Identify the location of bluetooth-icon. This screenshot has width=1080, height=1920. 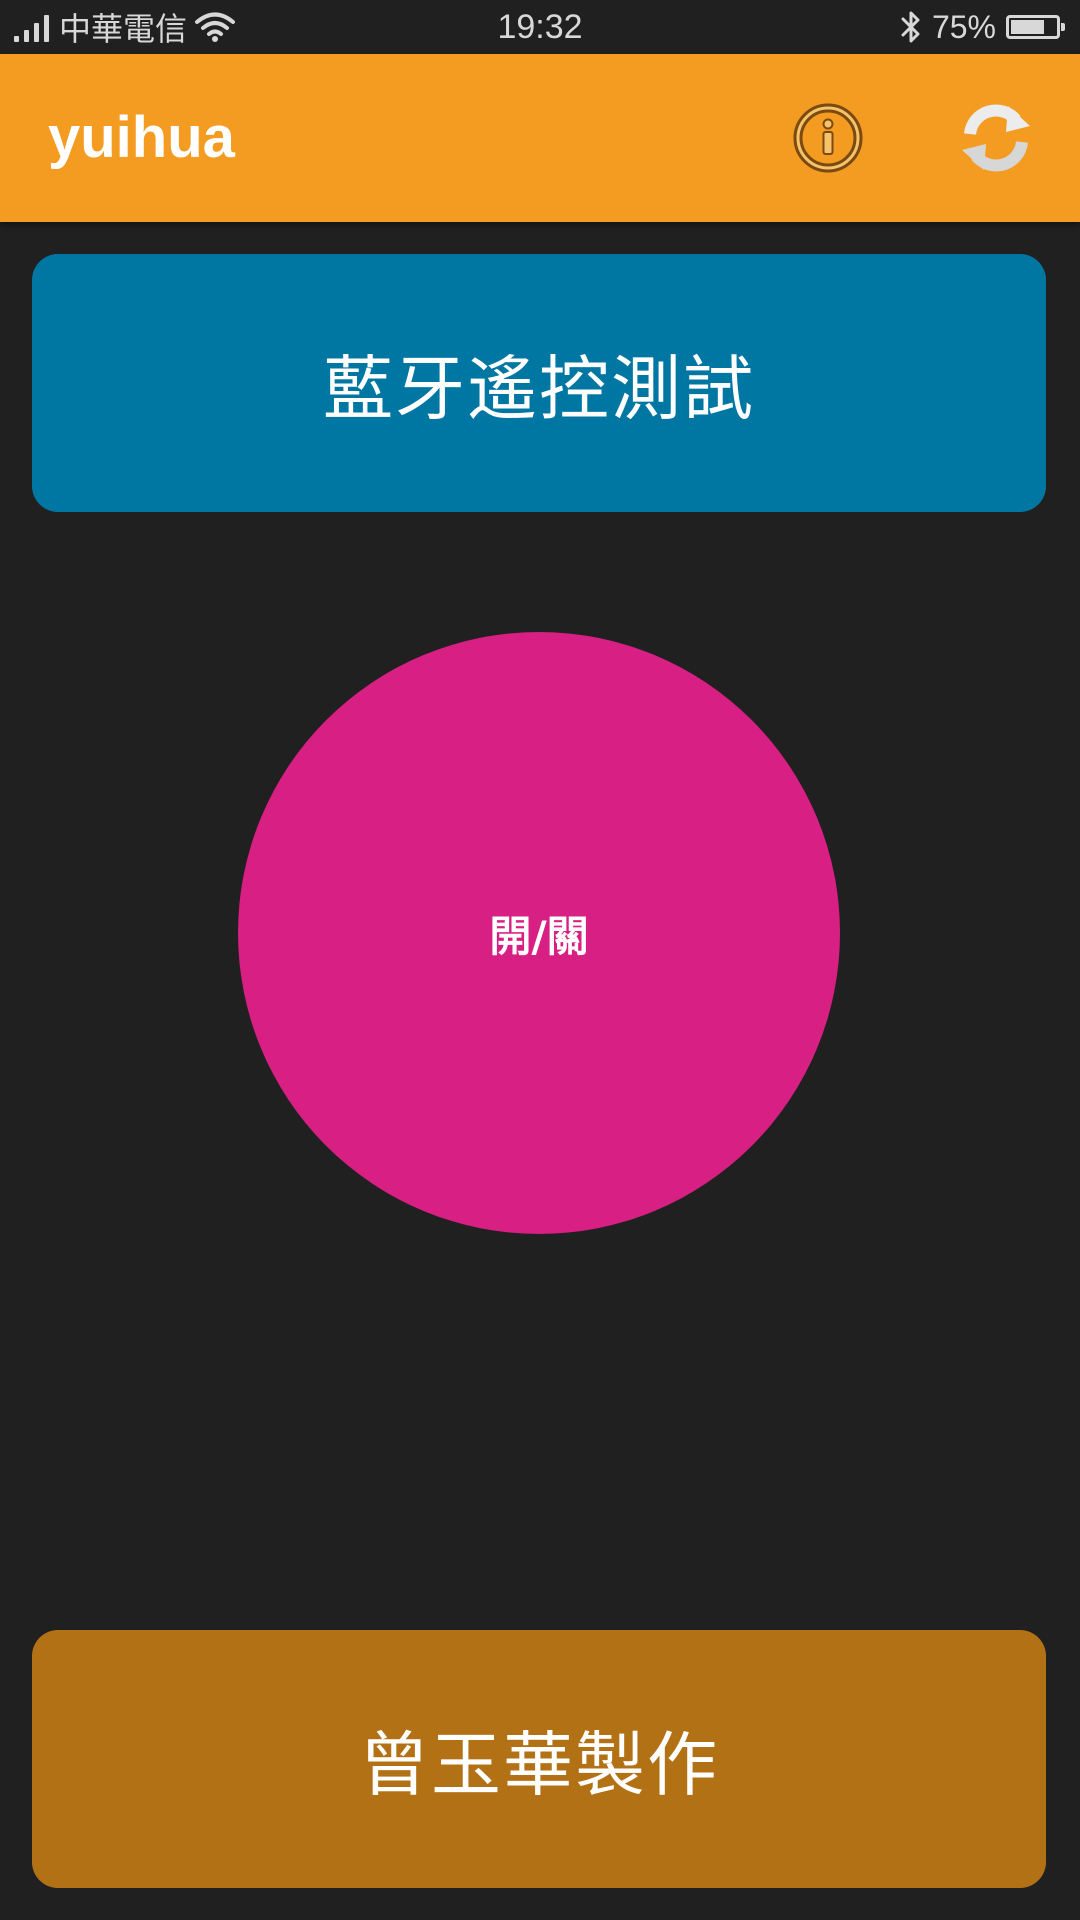
(910, 27).